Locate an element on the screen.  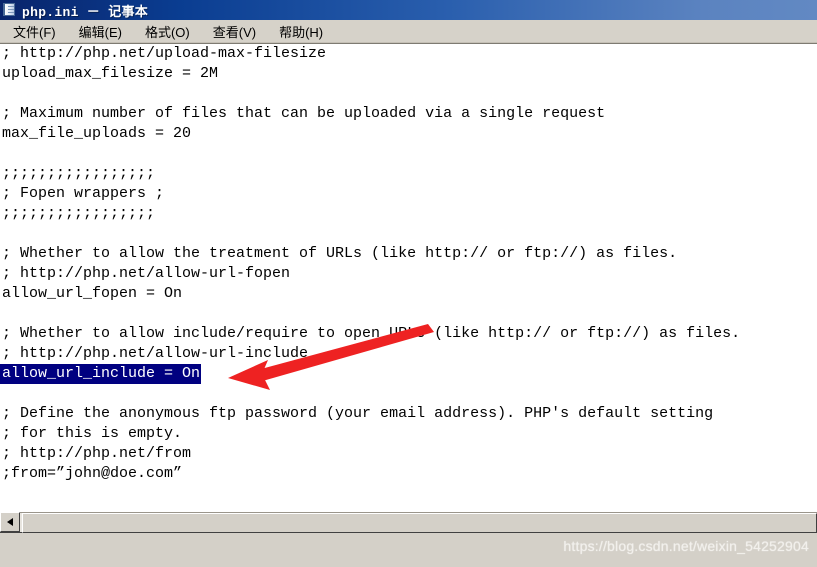
watermark-text: https://blog.csdn.net/weixin_54252904 is located at coordinates (686, 546).